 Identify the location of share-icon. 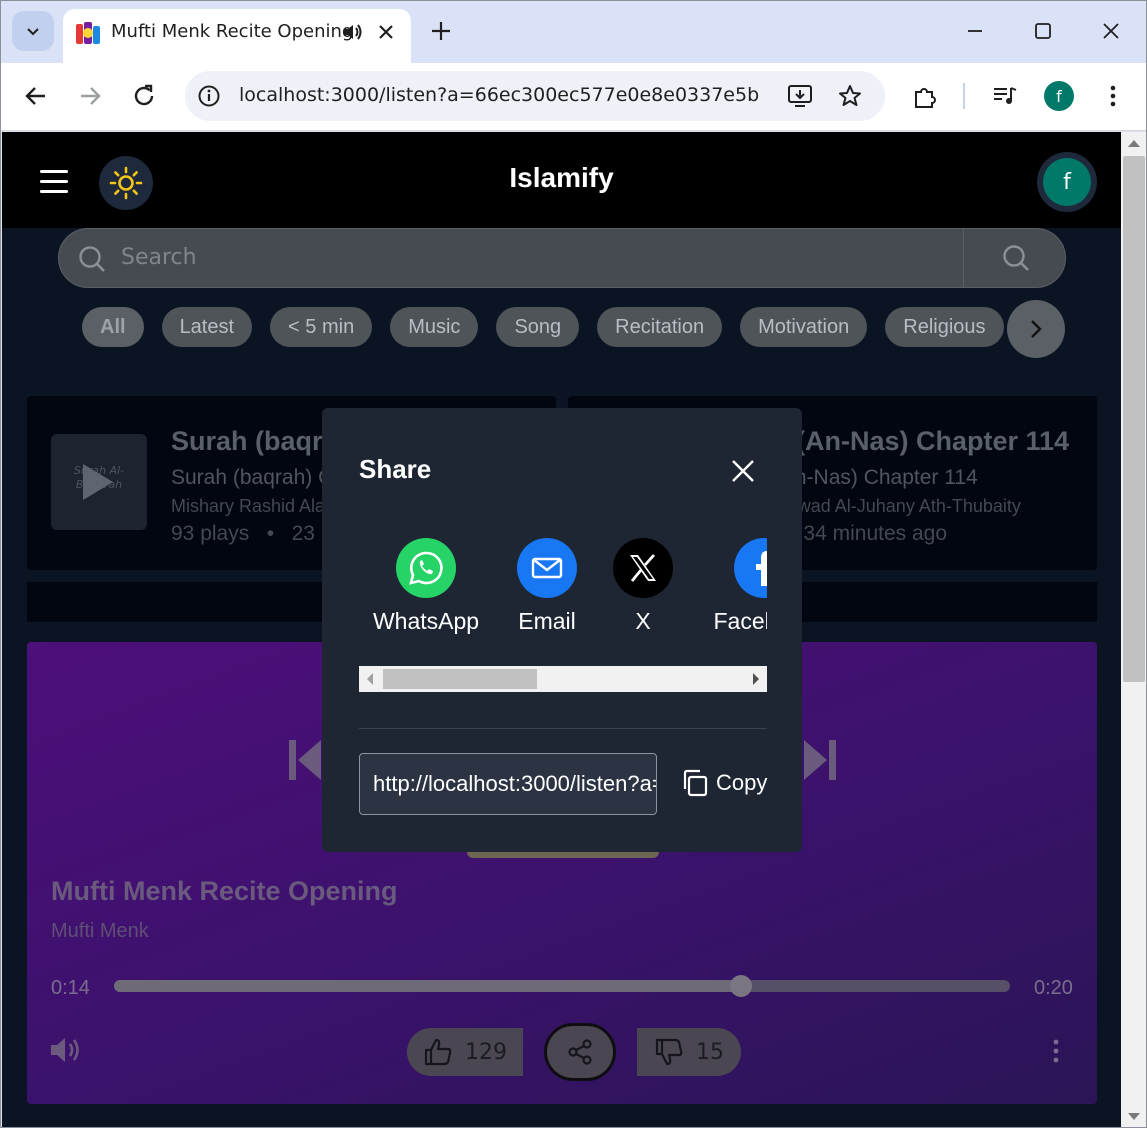
(580, 1052).